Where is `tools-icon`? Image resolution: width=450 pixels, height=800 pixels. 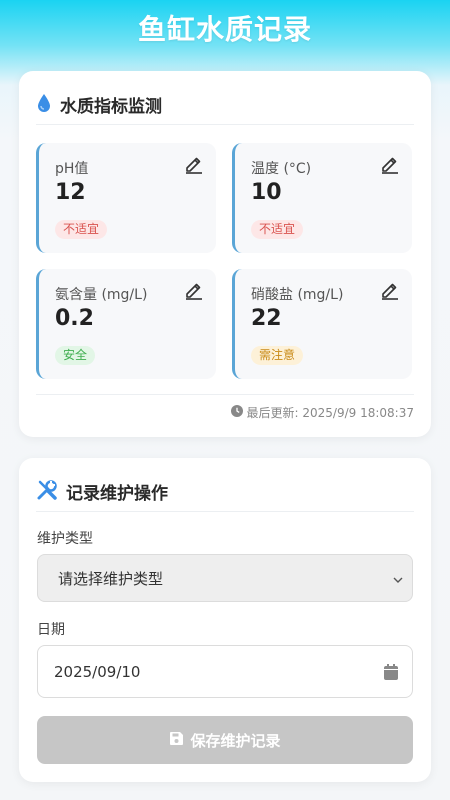
tools-icon is located at coordinates (47, 492).